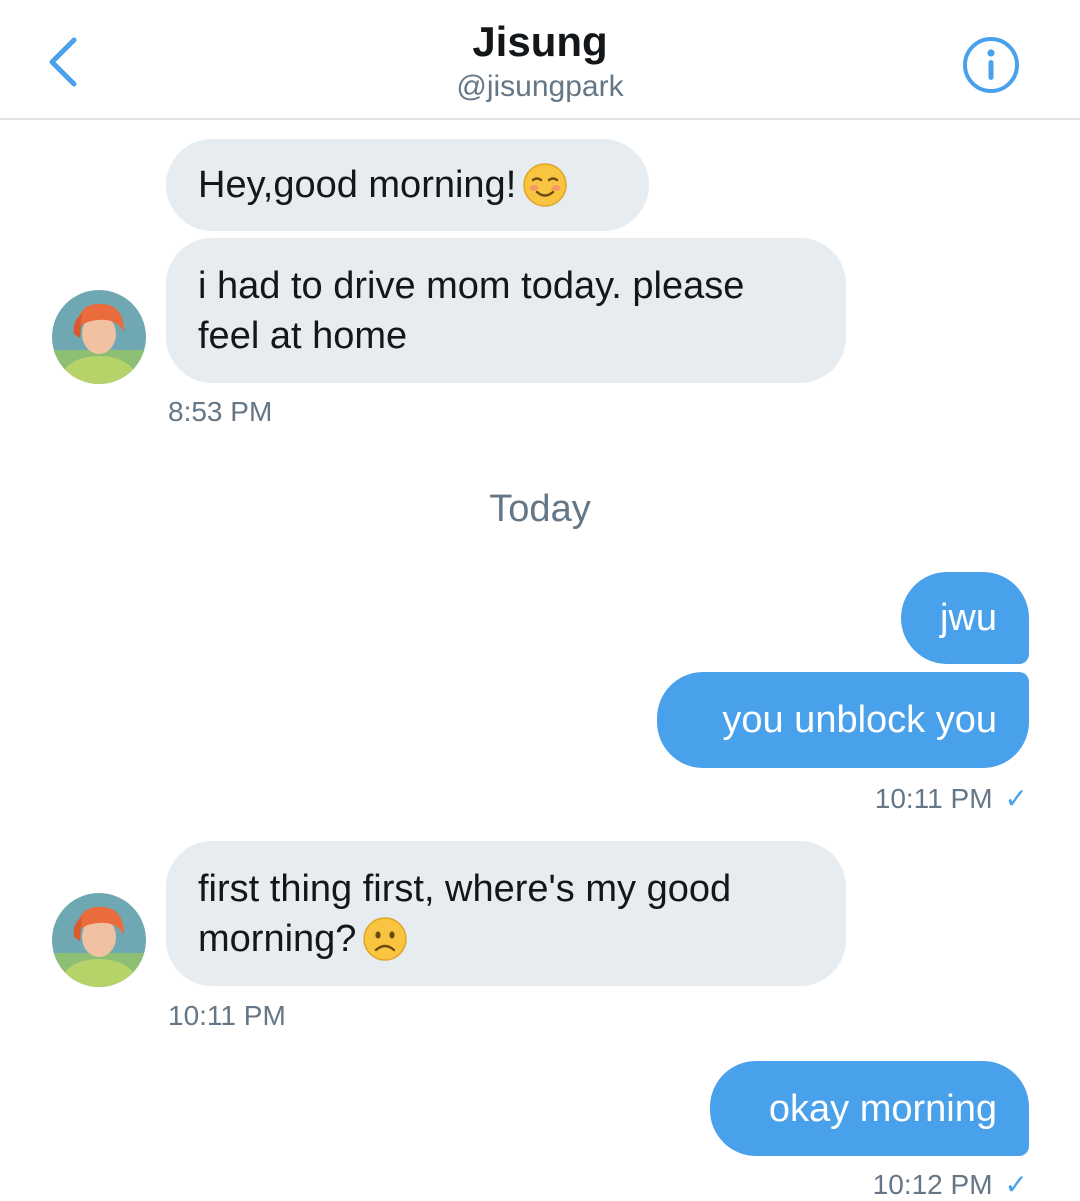 The width and height of the screenshot is (1080, 1201). I want to click on day-separator: Today, so click(540, 509).